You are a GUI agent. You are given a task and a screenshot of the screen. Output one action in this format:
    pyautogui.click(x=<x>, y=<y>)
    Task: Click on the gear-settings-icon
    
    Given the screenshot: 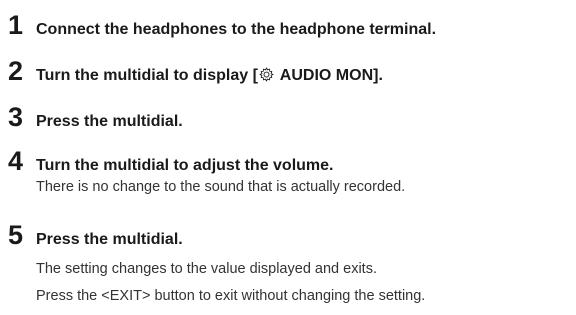 What is the action you would take?
    pyautogui.click(x=266, y=74)
    